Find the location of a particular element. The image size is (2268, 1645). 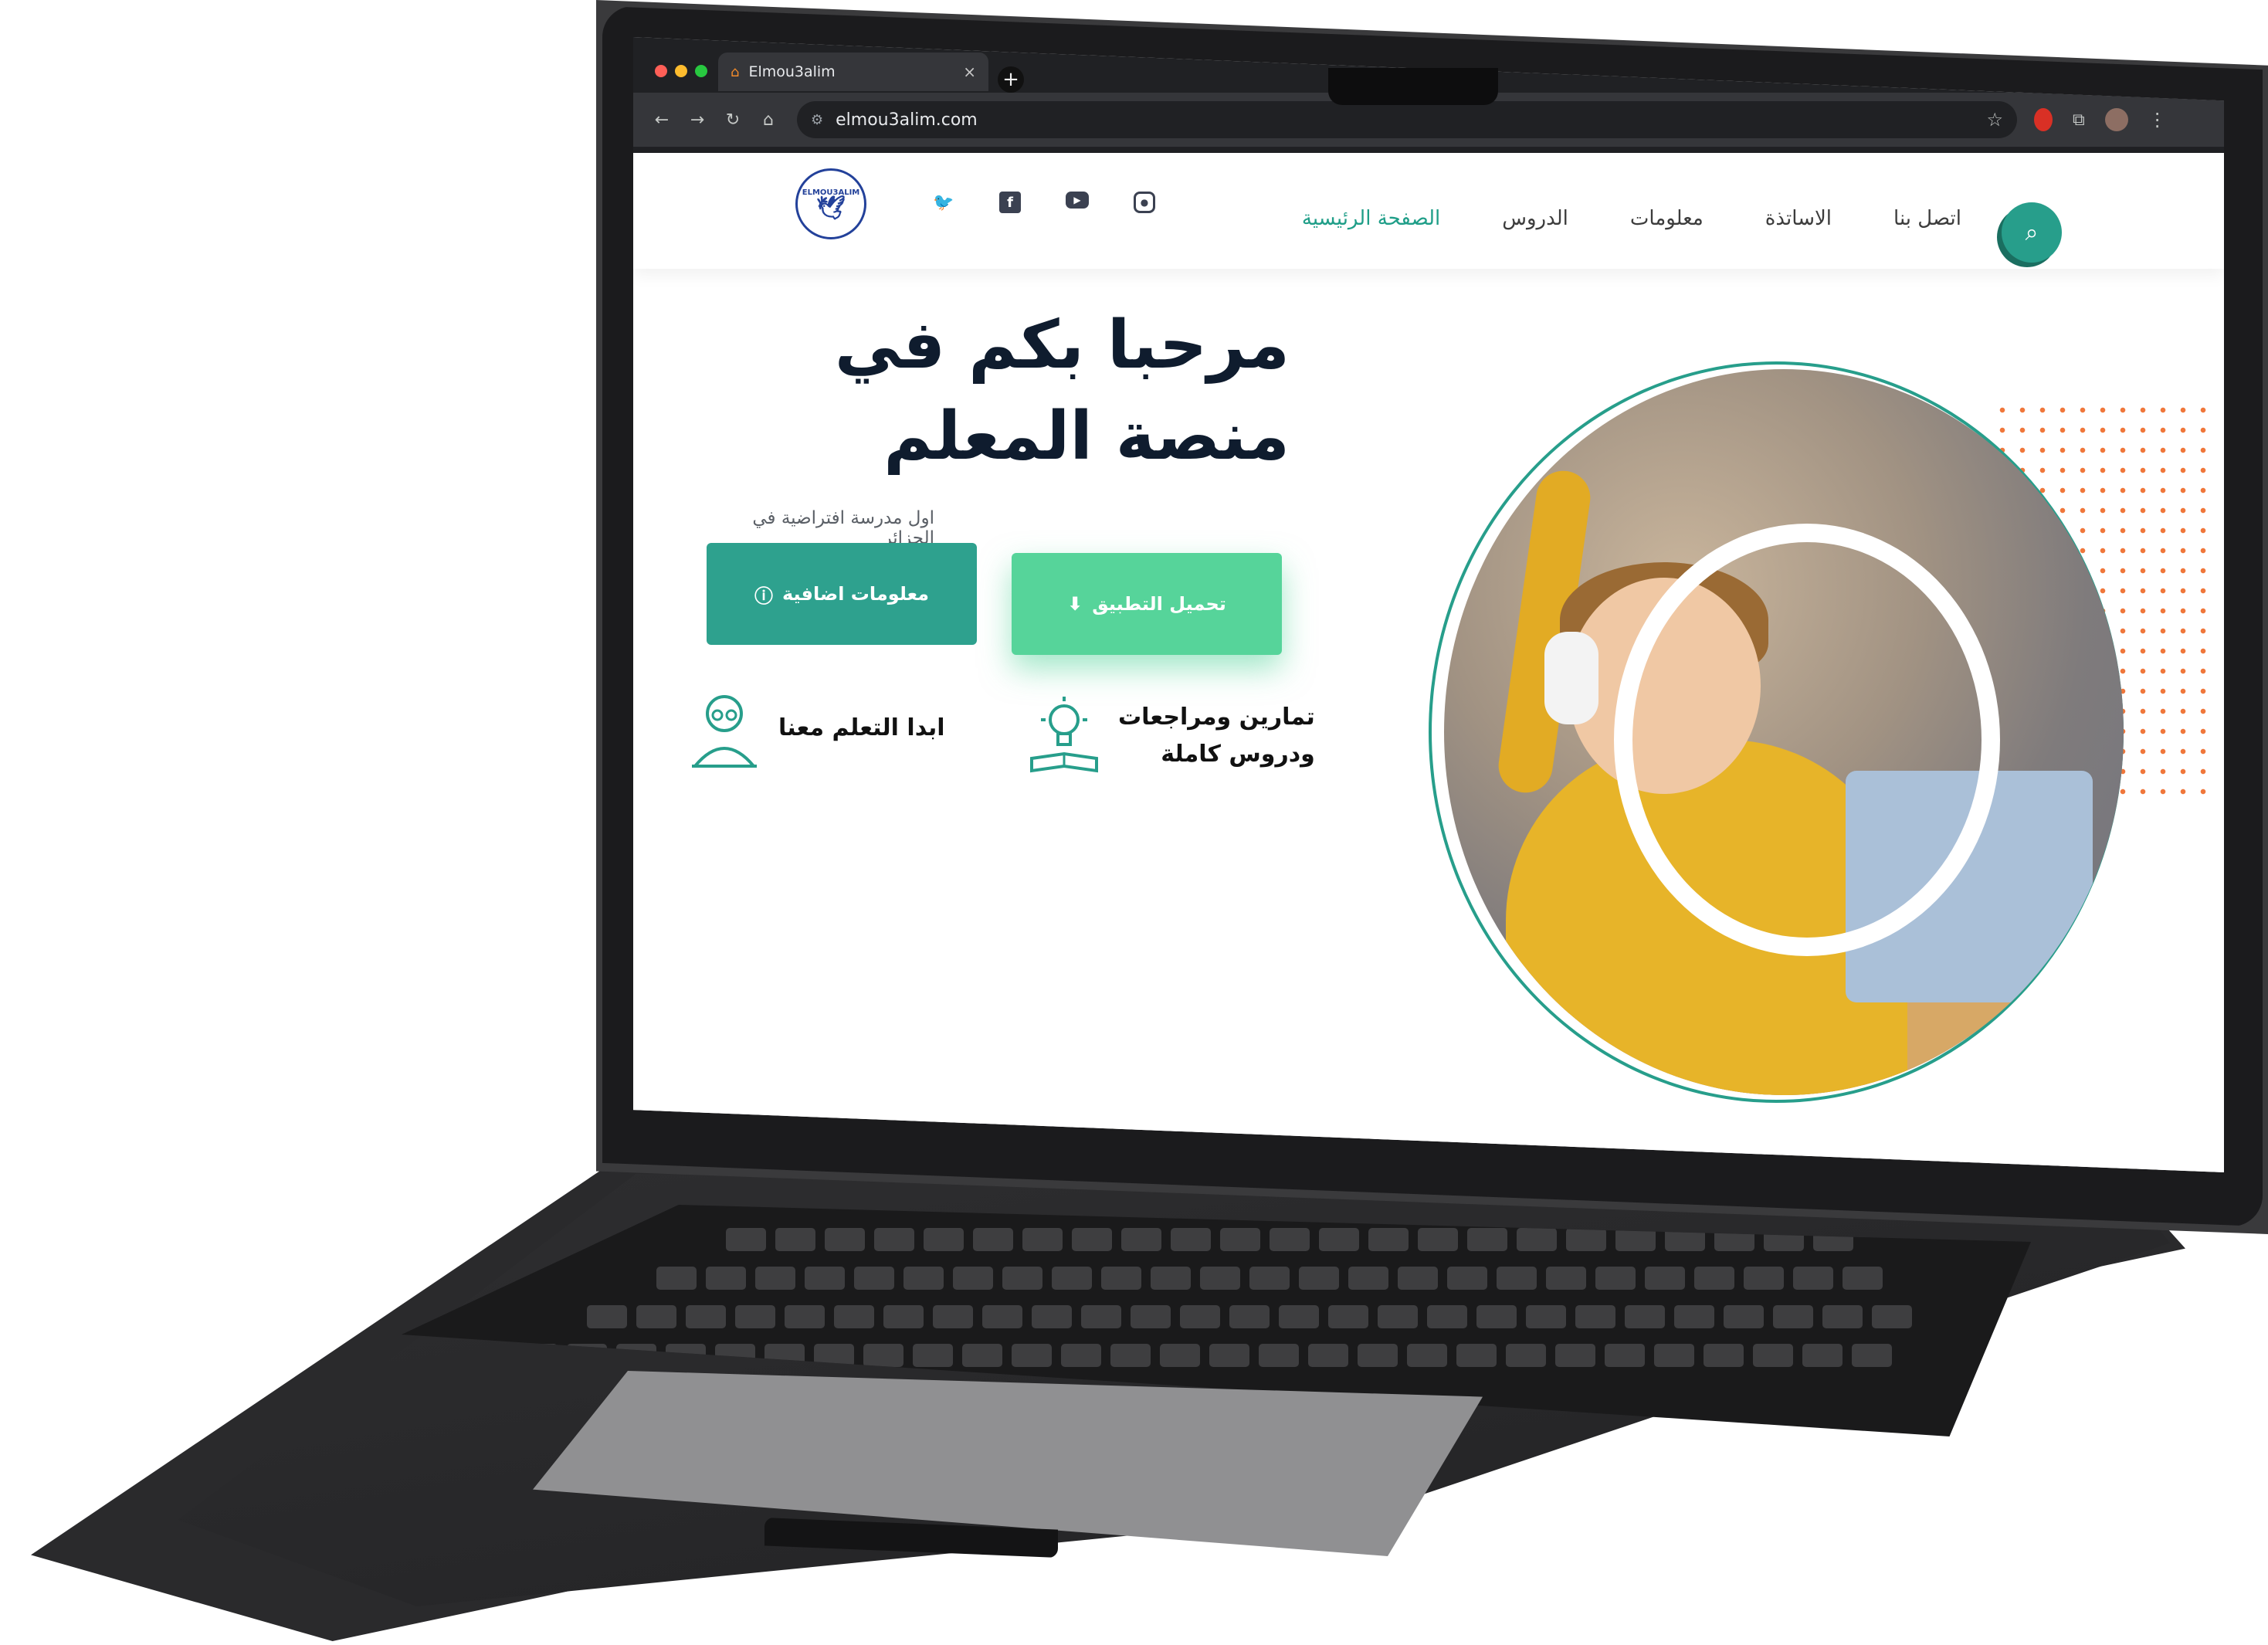

home-icon: ⌂ is located at coordinates (768, 120).